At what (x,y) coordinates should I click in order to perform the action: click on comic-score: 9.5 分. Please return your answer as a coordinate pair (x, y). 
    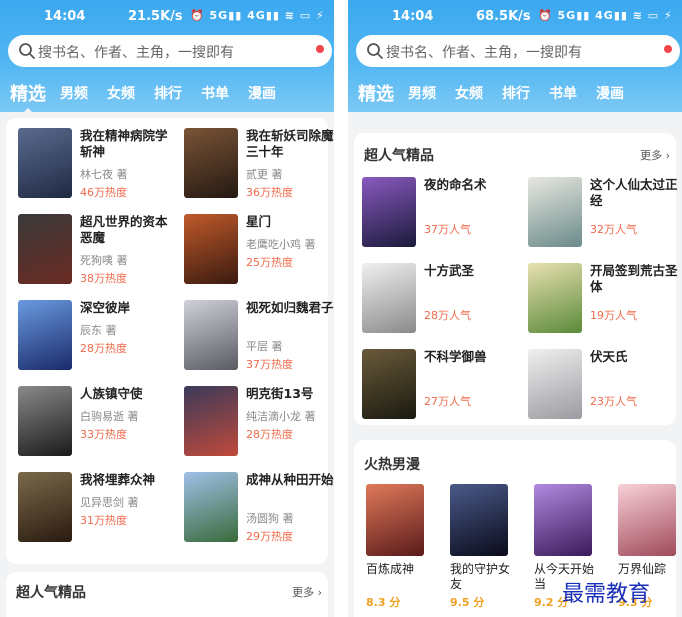
    Looking at the image, I should click on (467, 602).